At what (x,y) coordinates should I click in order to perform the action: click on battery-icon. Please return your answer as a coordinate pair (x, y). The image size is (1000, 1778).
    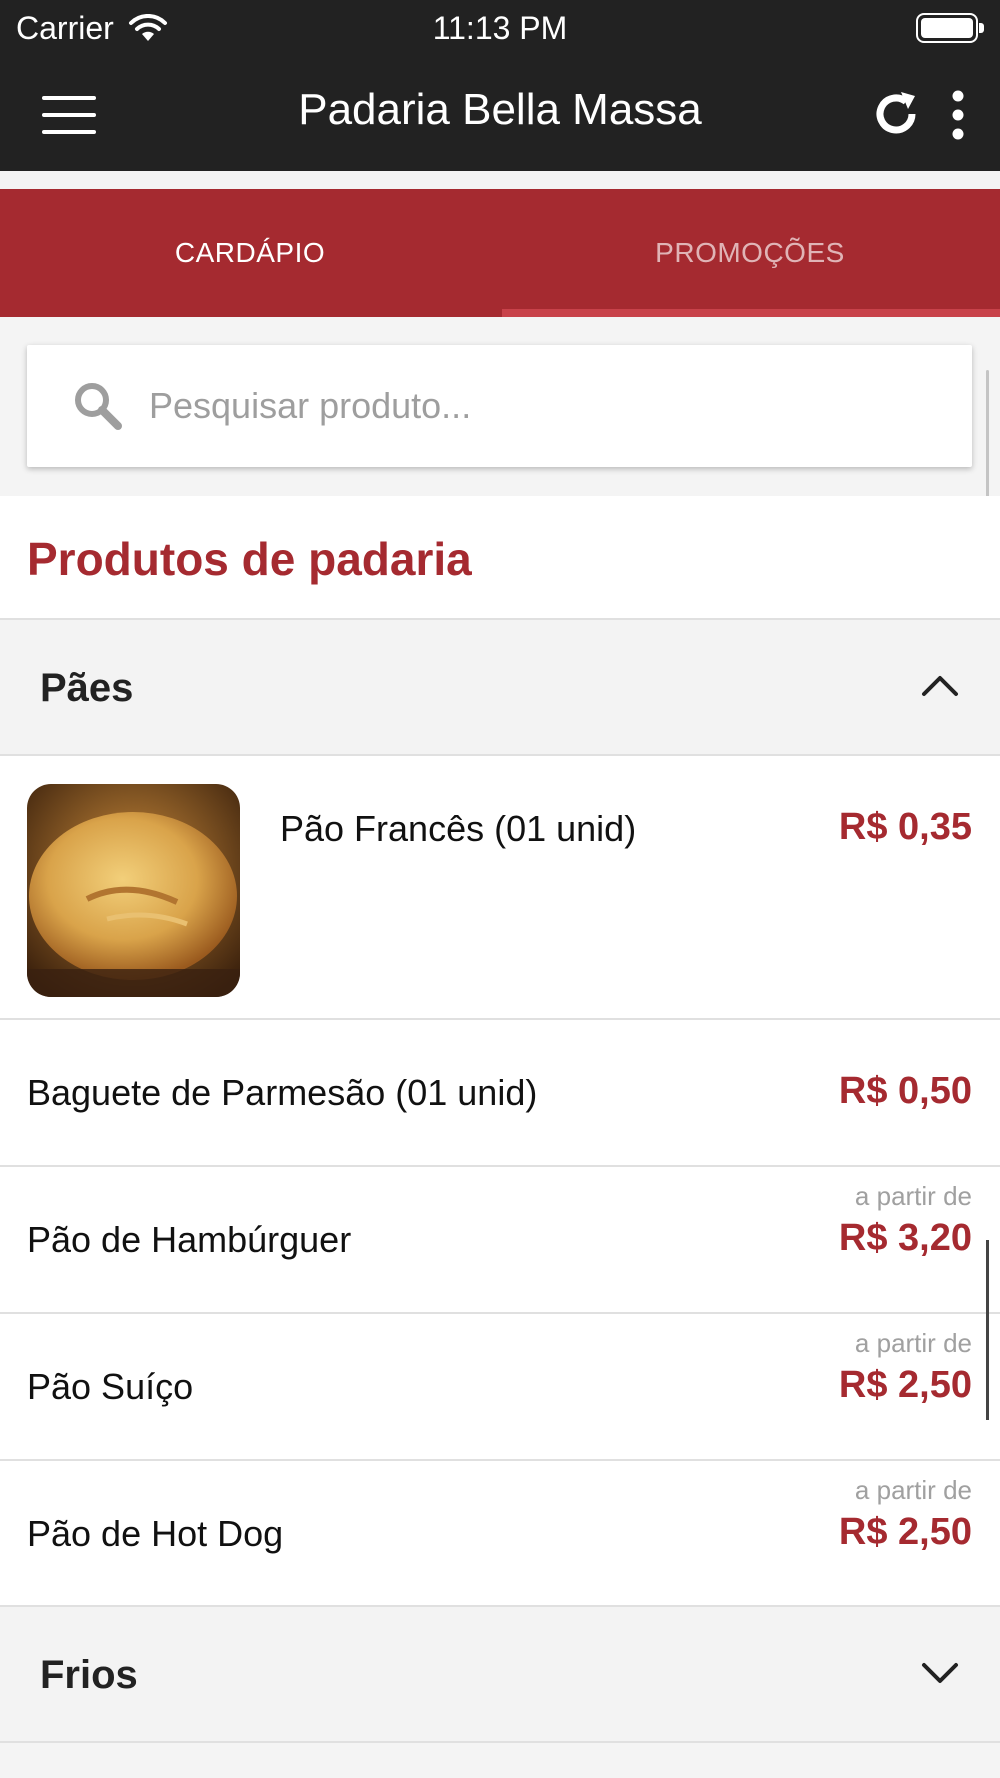
    Looking at the image, I should click on (950, 28).